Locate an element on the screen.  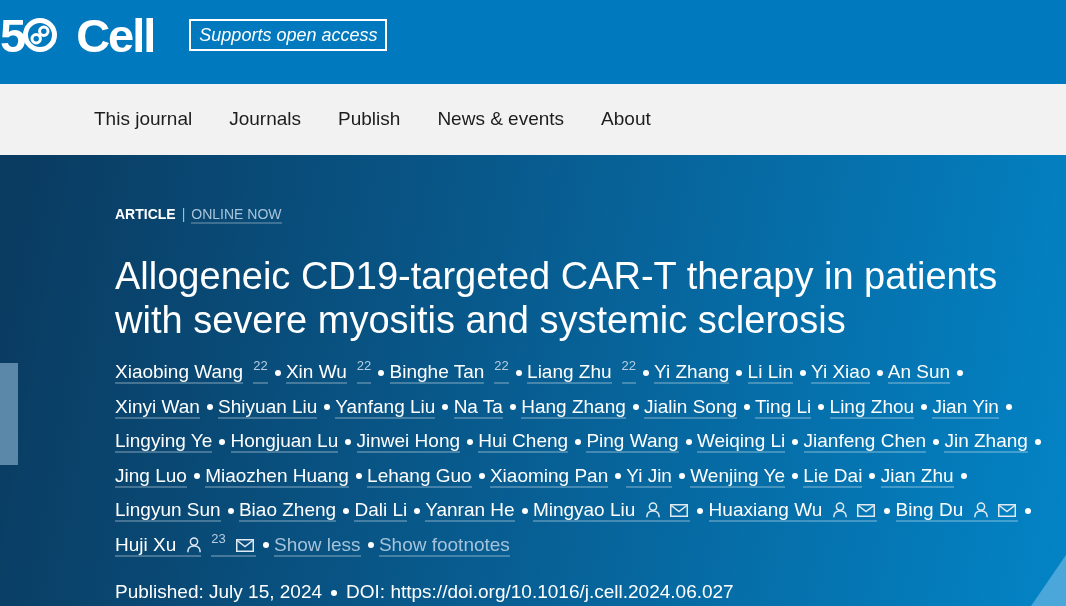
author-link: Lie Dai is located at coordinates (833, 476).